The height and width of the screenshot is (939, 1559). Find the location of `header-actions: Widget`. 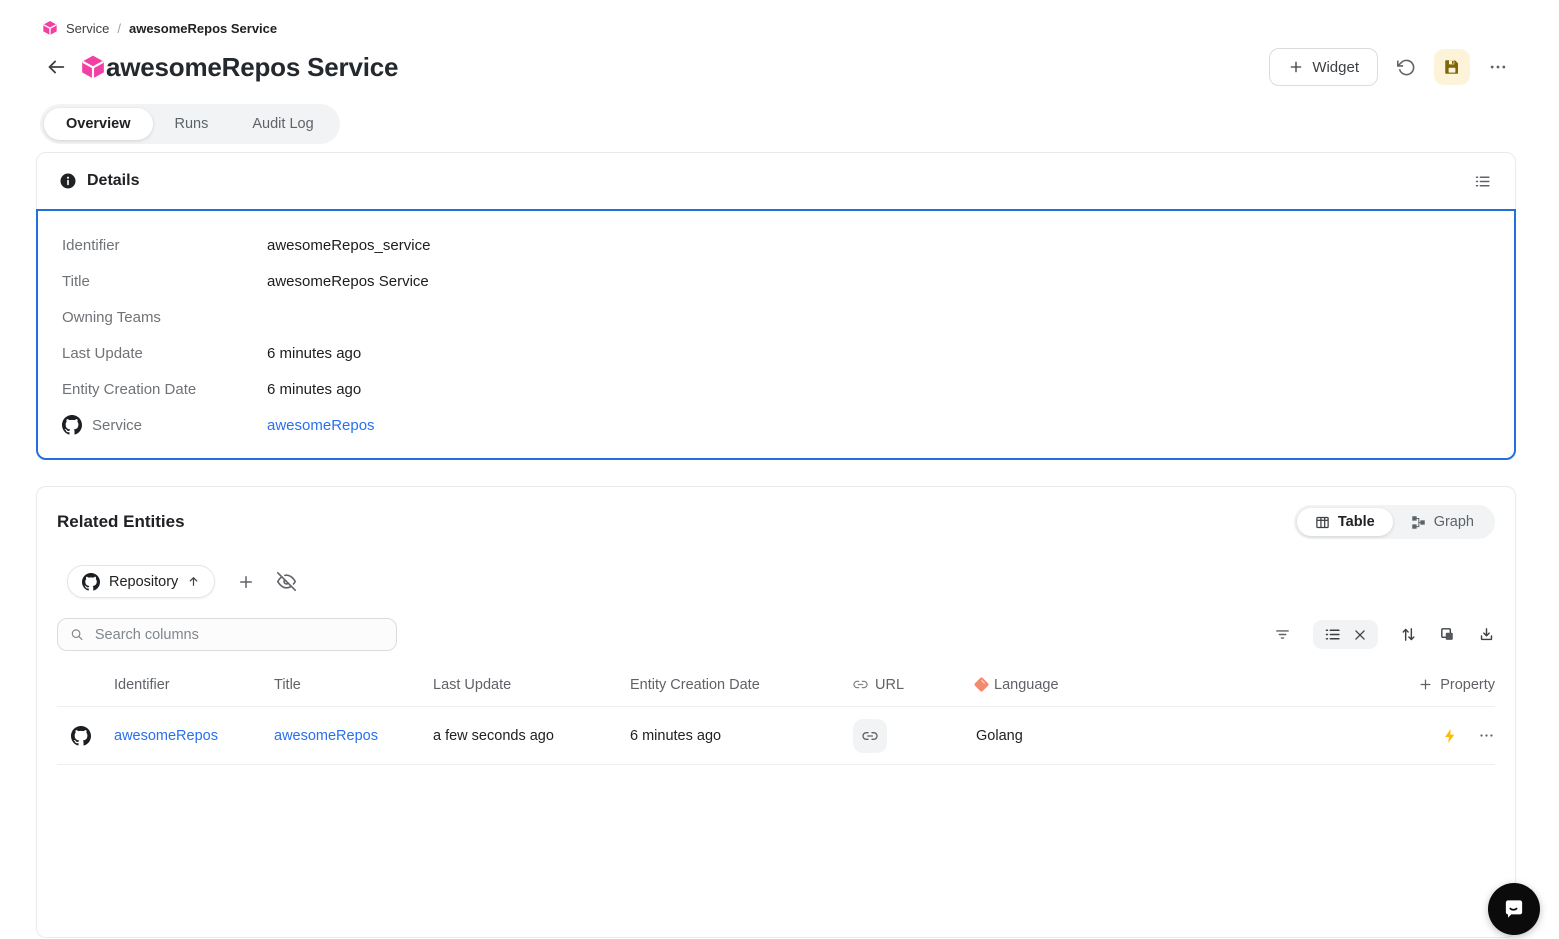

header-actions: Widget is located at coordinates (1392, 67).